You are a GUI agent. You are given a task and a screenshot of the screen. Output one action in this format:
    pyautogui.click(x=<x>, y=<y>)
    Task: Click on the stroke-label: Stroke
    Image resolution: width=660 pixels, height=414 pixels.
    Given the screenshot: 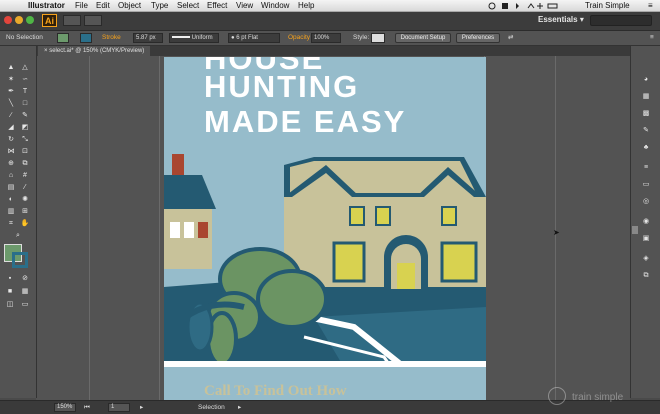 What is the action you would take?
    pyautogui.click(x=111, y=38)
    